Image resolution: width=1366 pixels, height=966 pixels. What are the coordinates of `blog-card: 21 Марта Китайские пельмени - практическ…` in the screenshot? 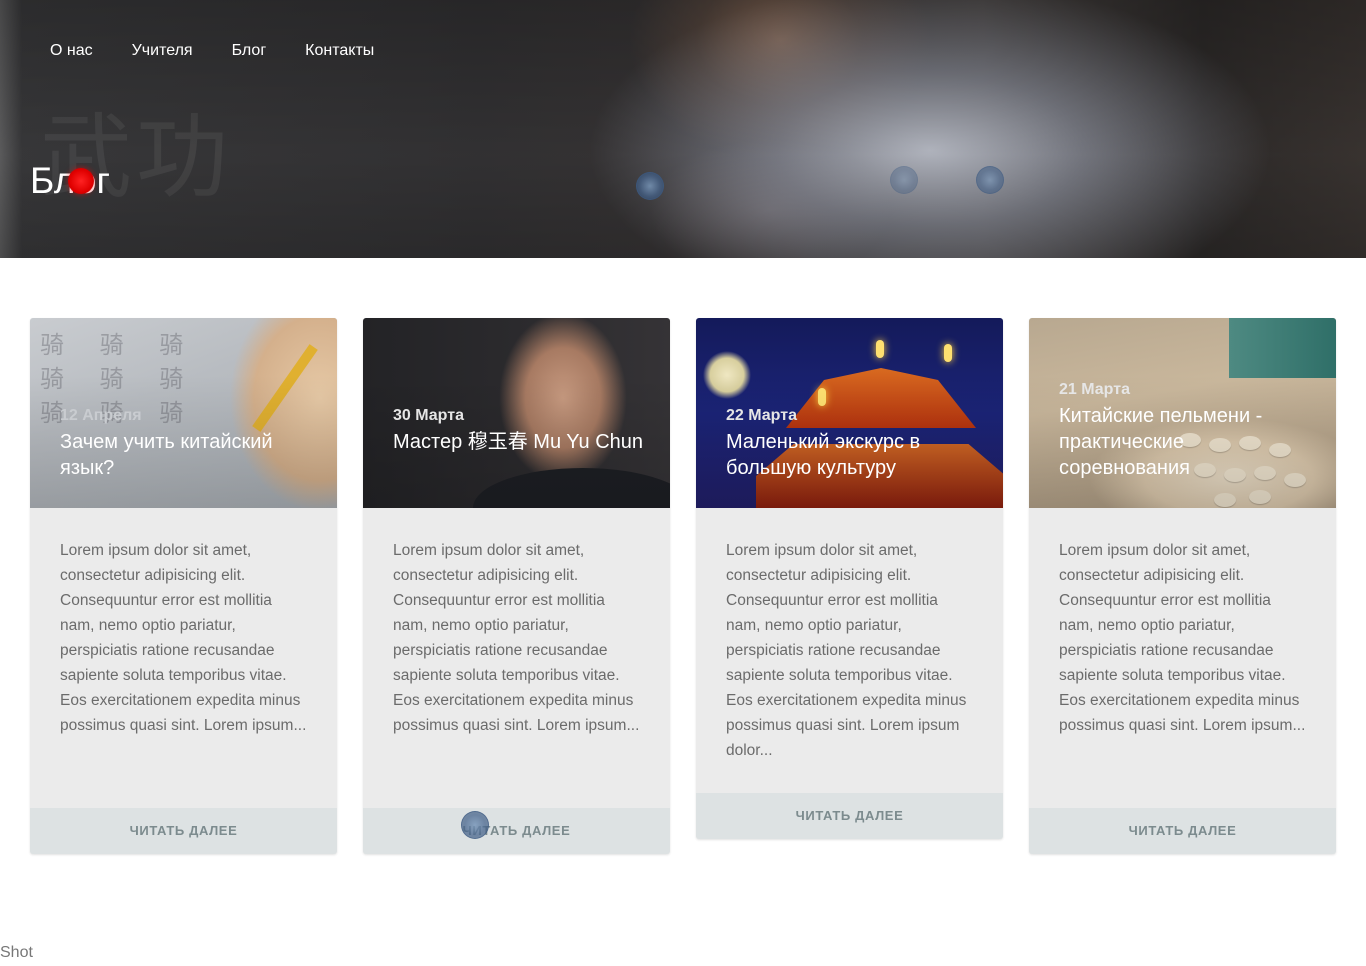 It's located at (1182, 586).